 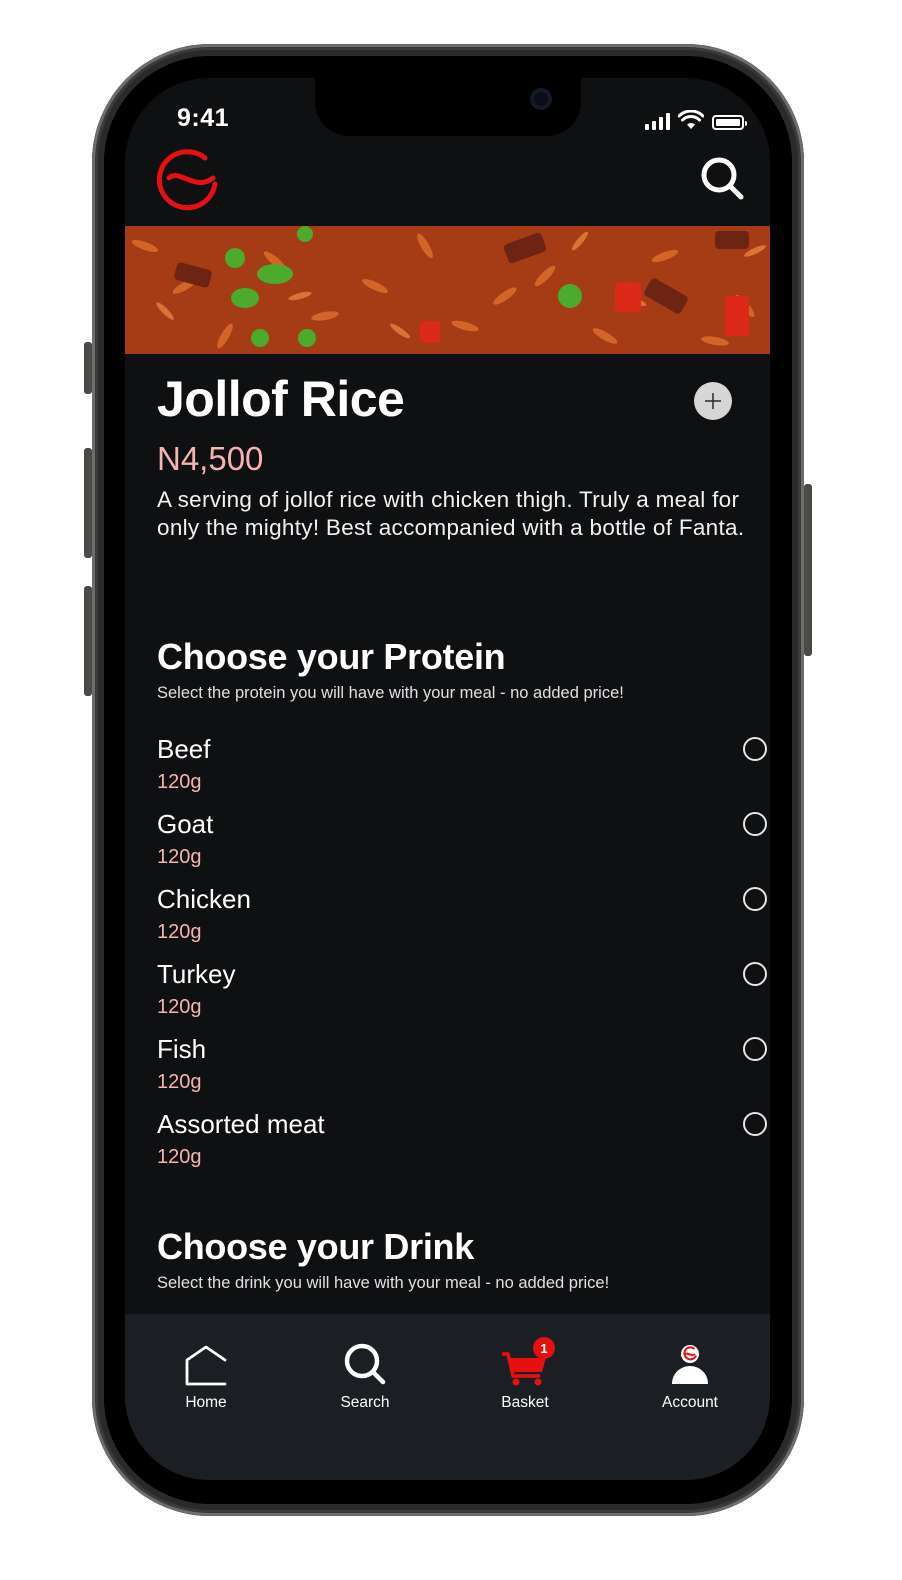 What do you see at coordinates (525, 1374) in the screenshot?
I see `tab-basket: 1 Basket` at bounding box center [525, 1374].